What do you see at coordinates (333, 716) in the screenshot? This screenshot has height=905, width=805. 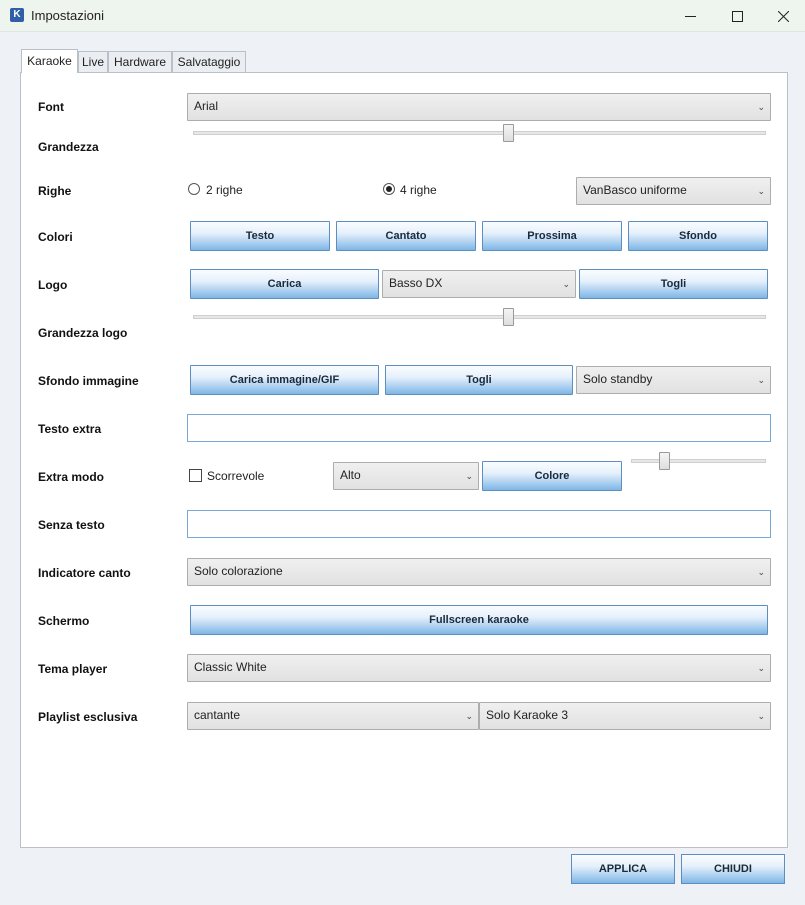 I see `playlist-field-select: cantante ⌄` at bounding box center [333, 716].